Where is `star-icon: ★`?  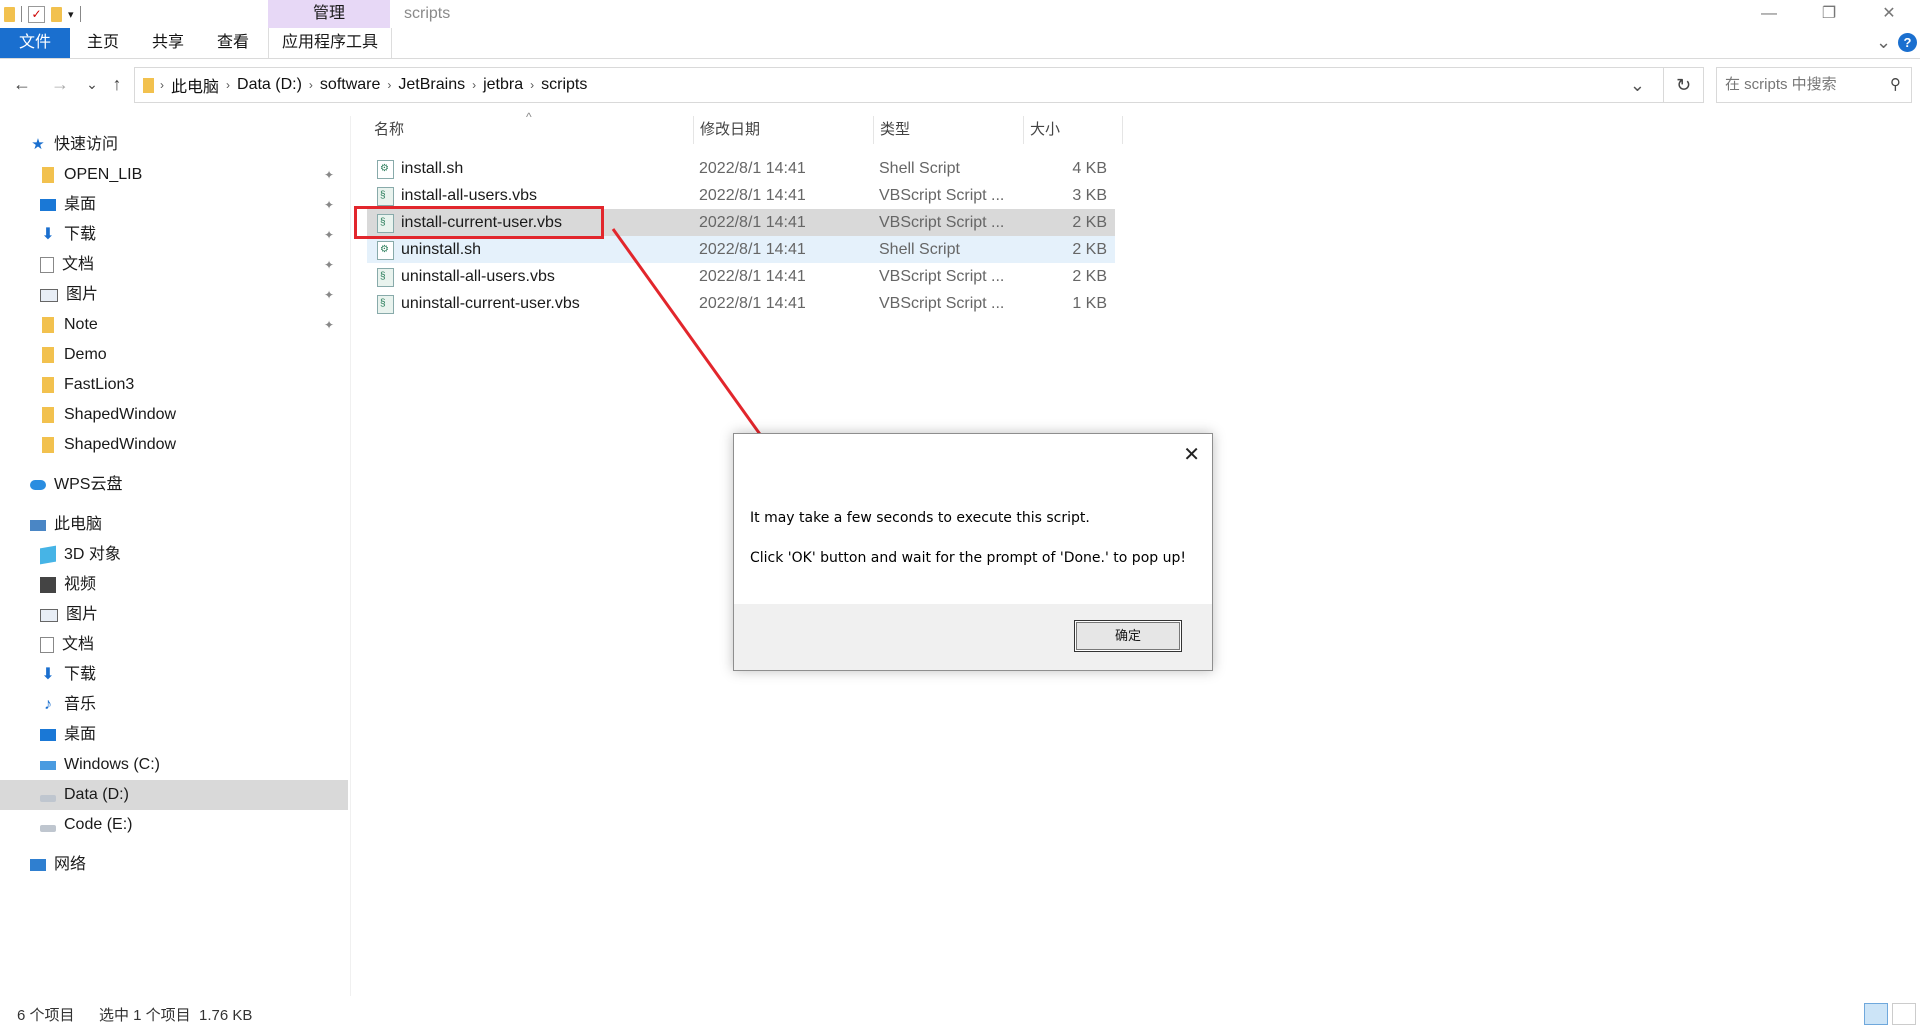 star-icon: ★ is located at coordinates (38, 144).